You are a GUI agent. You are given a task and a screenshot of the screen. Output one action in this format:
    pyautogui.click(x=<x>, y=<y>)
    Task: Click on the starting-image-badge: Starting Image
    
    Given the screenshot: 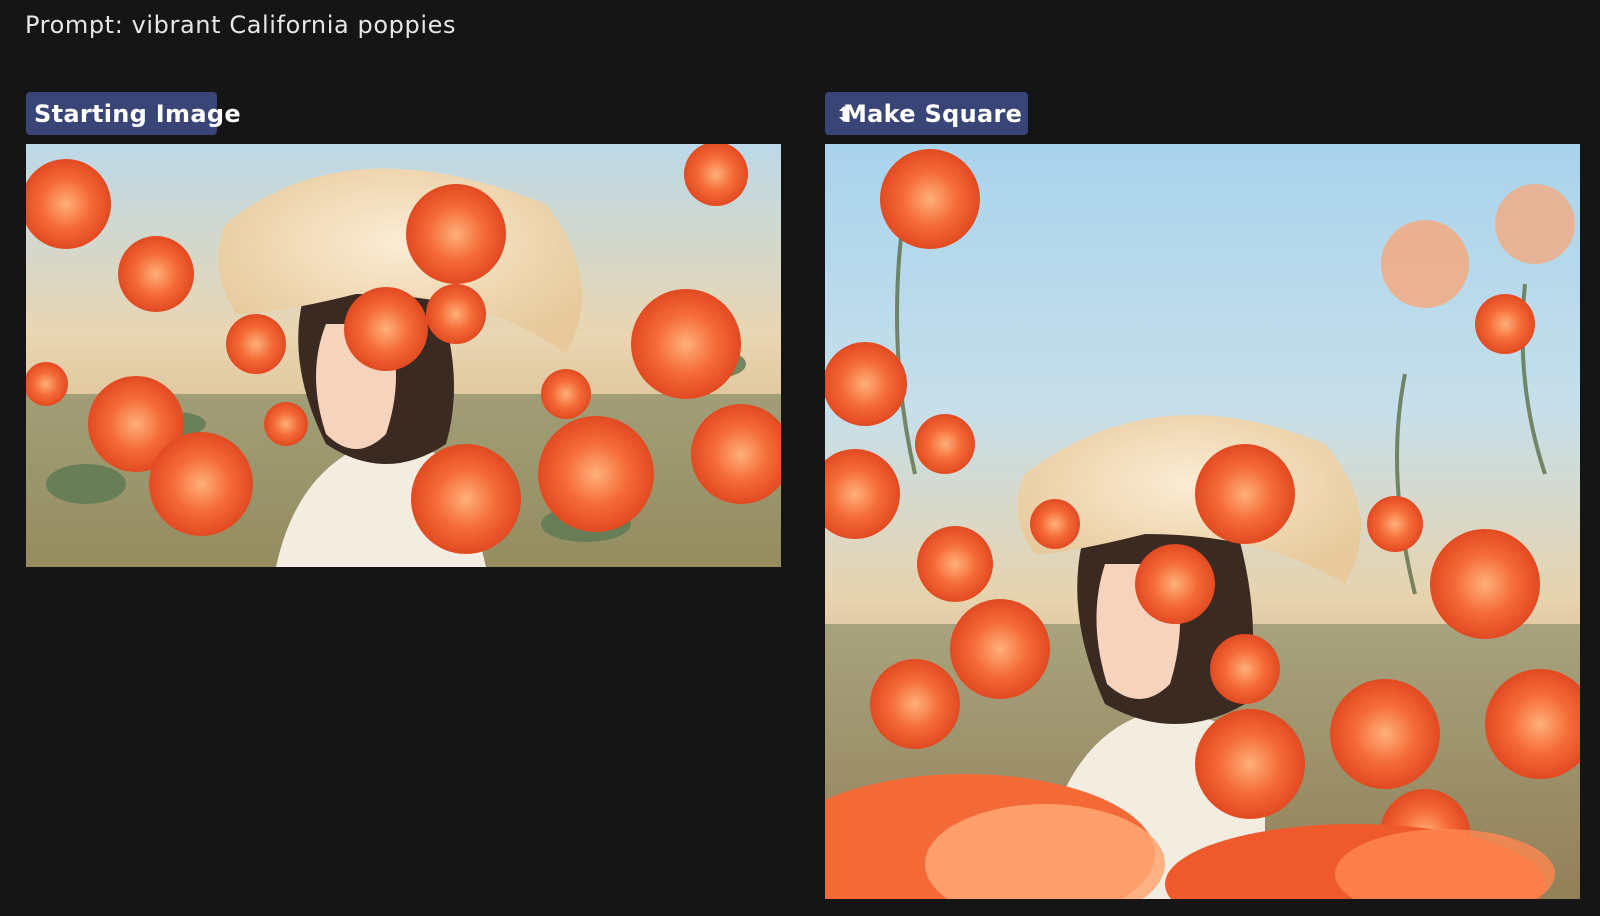 What is the action you would take?
    pyautogui.click(x=133, y=113)
    